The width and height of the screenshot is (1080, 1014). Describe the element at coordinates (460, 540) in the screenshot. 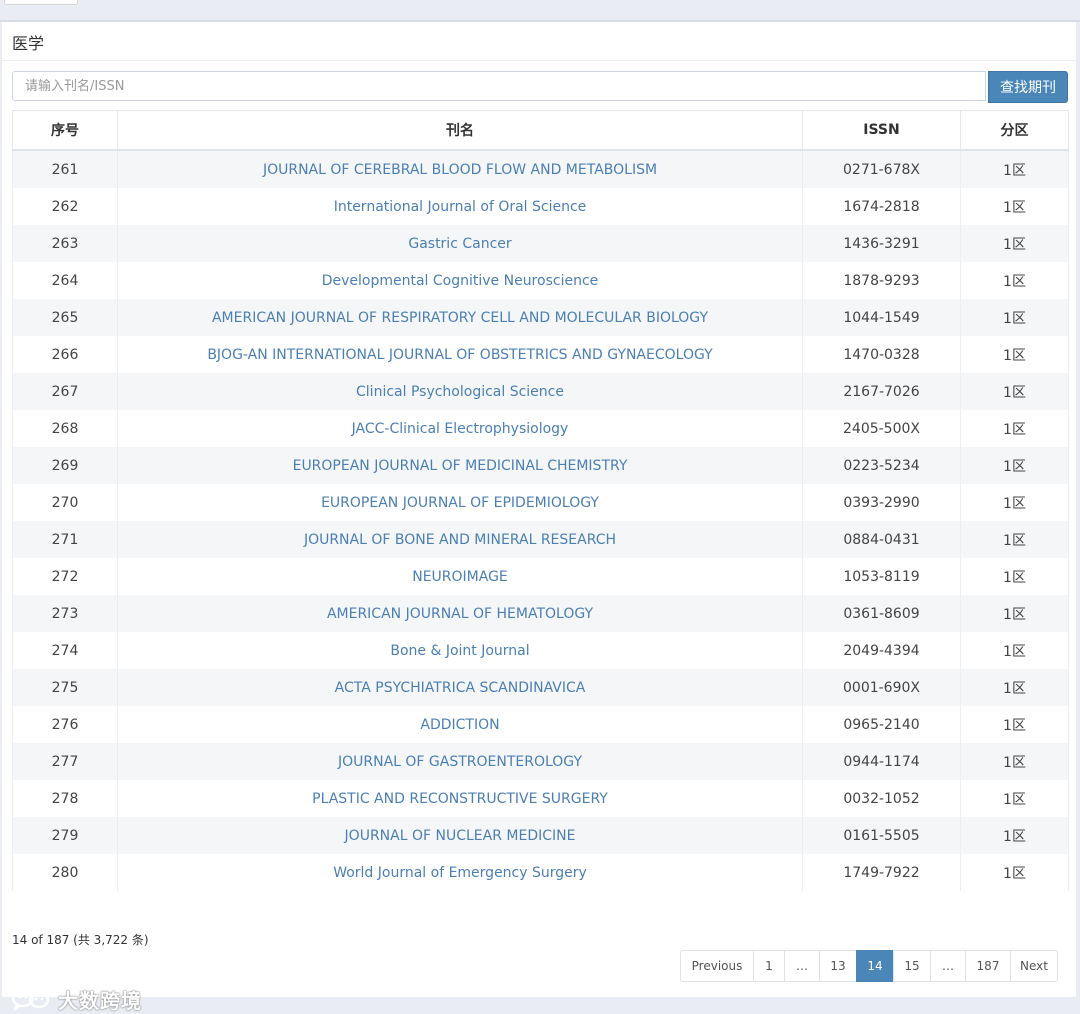

I see `journal-link: JOURNAL OF BONE AND MINERAL RESEARCH` at that location.